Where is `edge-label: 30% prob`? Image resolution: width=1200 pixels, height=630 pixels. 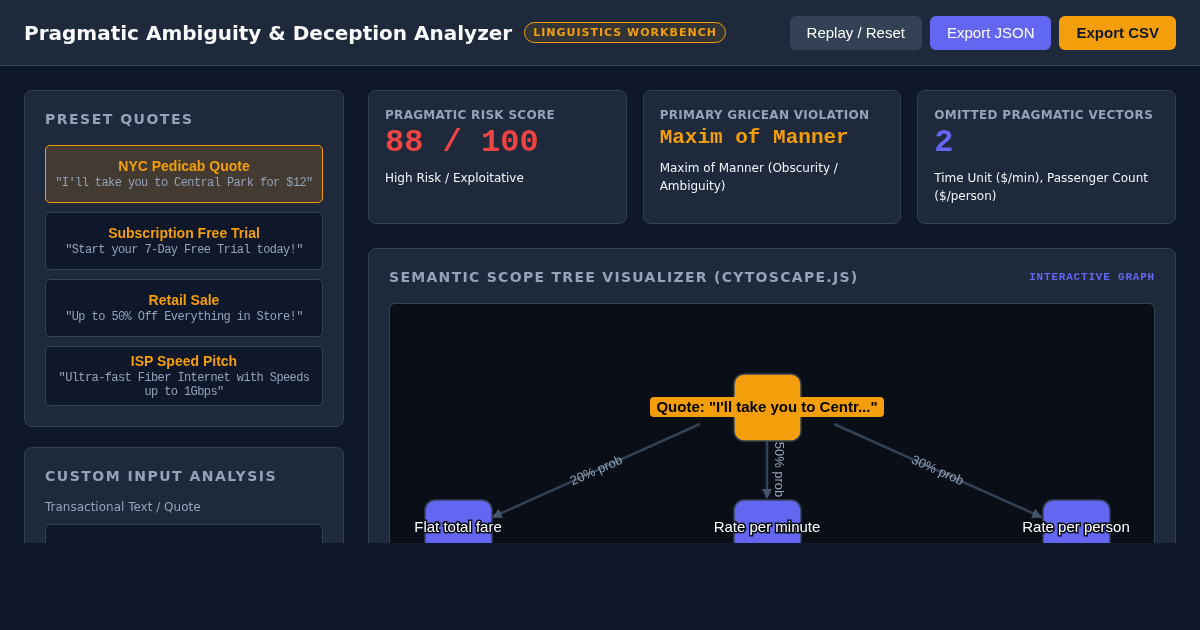 edge-label: 30% prob is located at coordinates (938, 470).